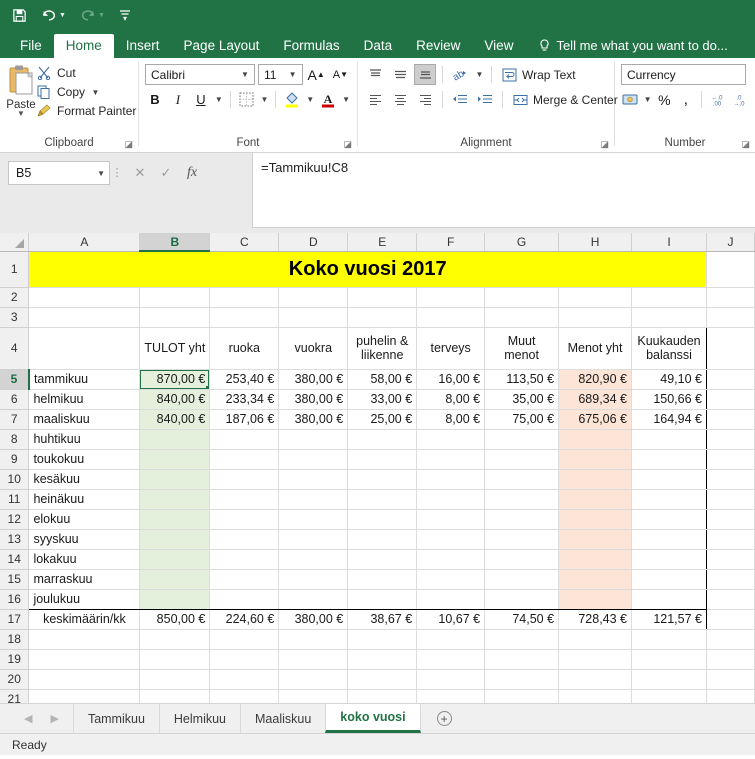  What do you see at coordinates (175, 439) in the screenshot?
I see `cell-b8` at bounding box center [175, 439].